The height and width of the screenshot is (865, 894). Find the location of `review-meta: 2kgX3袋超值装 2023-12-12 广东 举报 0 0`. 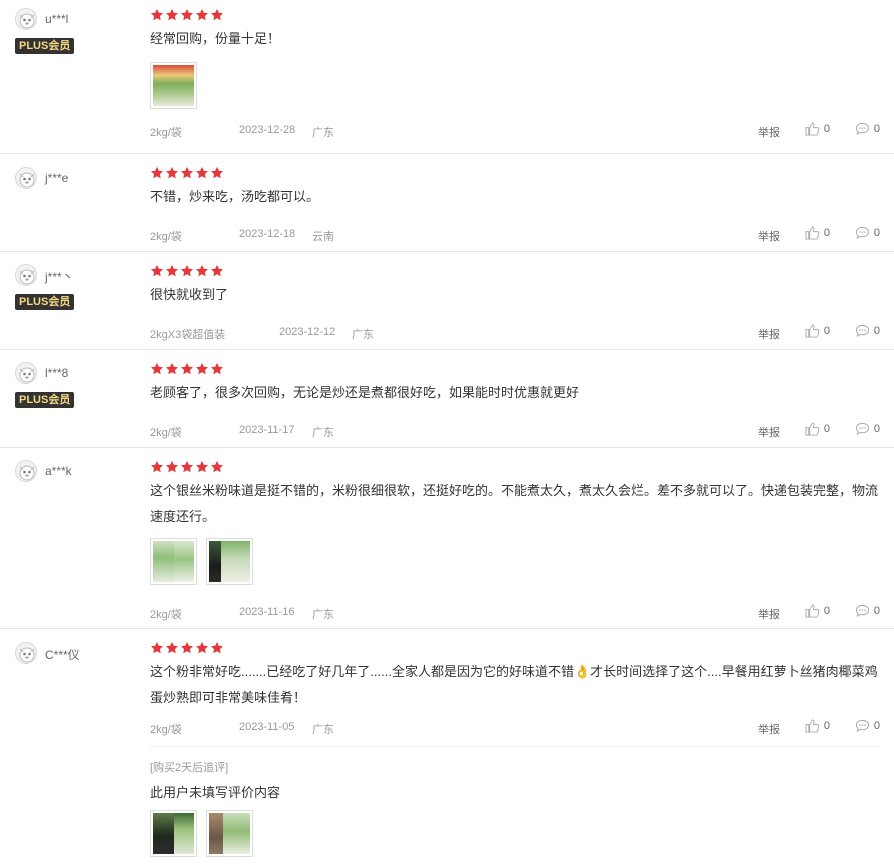

review-meta: 2kgX3袋超值装 2023-12-12 广东 举报 0 0 is located at coordinates (515, 333).